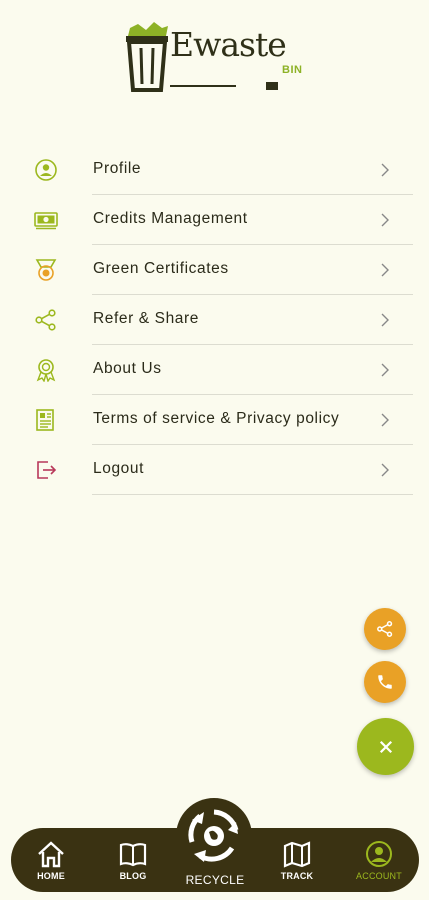 This screenshot has width=429, height=900. I want to click on menu-item-label: Refer & Share, so click(146, 318).